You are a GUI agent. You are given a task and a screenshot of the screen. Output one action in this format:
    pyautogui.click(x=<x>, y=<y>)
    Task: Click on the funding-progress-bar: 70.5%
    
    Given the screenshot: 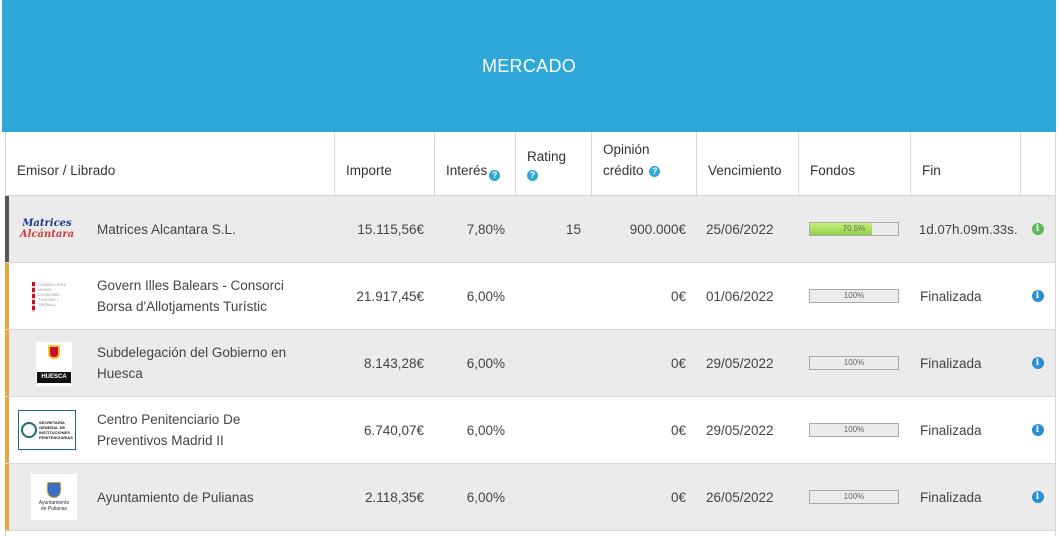 What is the action you would take?
    pyautogui.click(x=854, y=229)
    